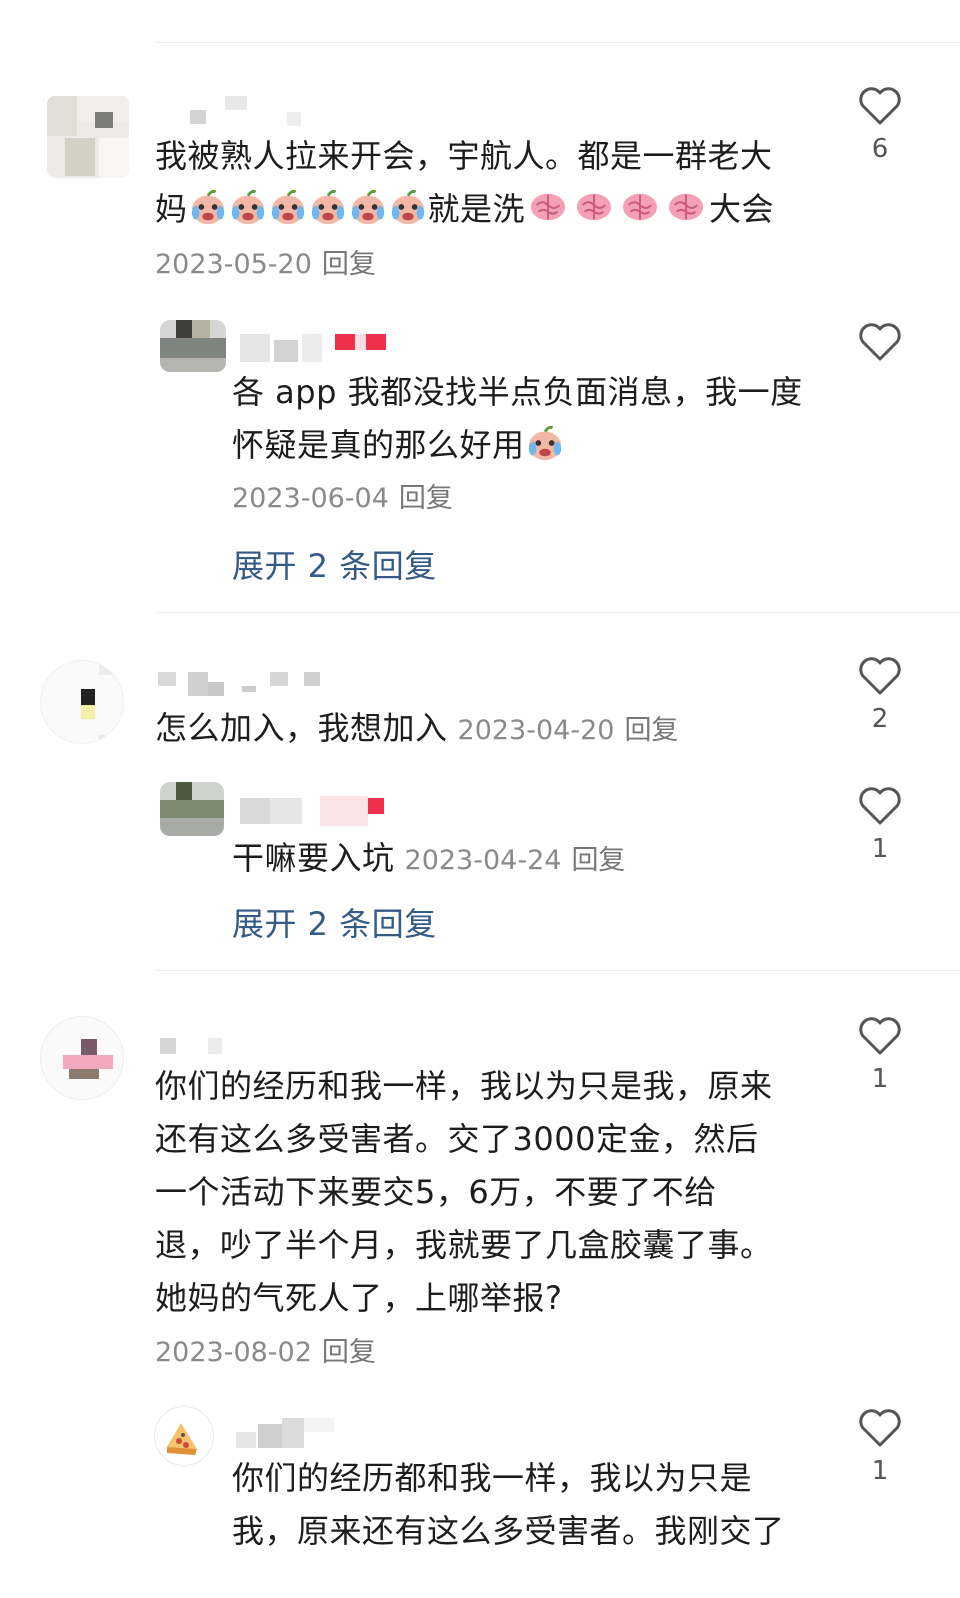 This screenshot has height=1598, width=960. What do you see at coordinates (880, 149) in the screenshot?
I see `like-count: 6` at bounding box center [880, 149].